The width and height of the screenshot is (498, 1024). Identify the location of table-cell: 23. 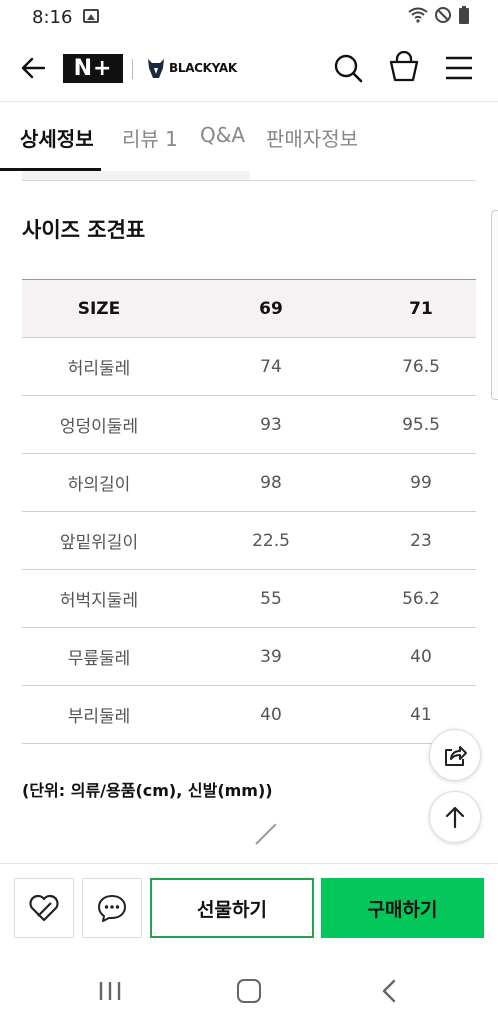
(421, 540).